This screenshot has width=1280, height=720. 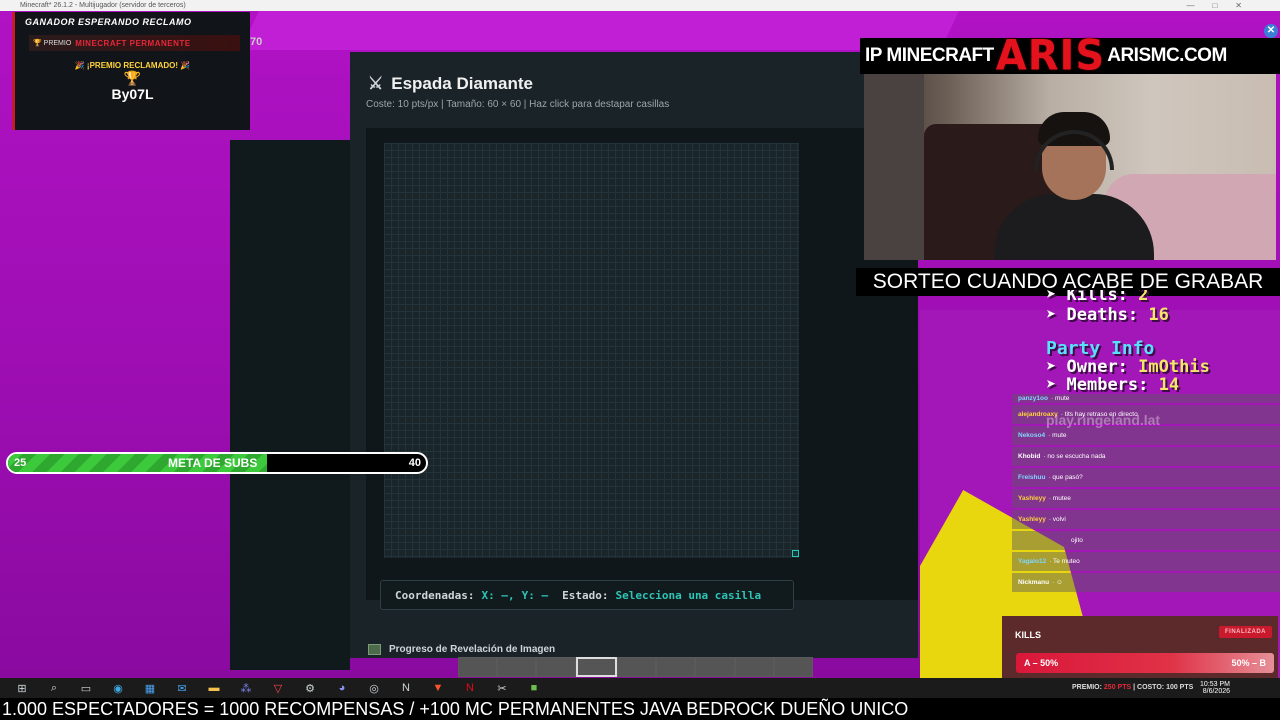 I want to click on deaths-line: ➤ Deaths: 16, so click(x=1128, y=315).